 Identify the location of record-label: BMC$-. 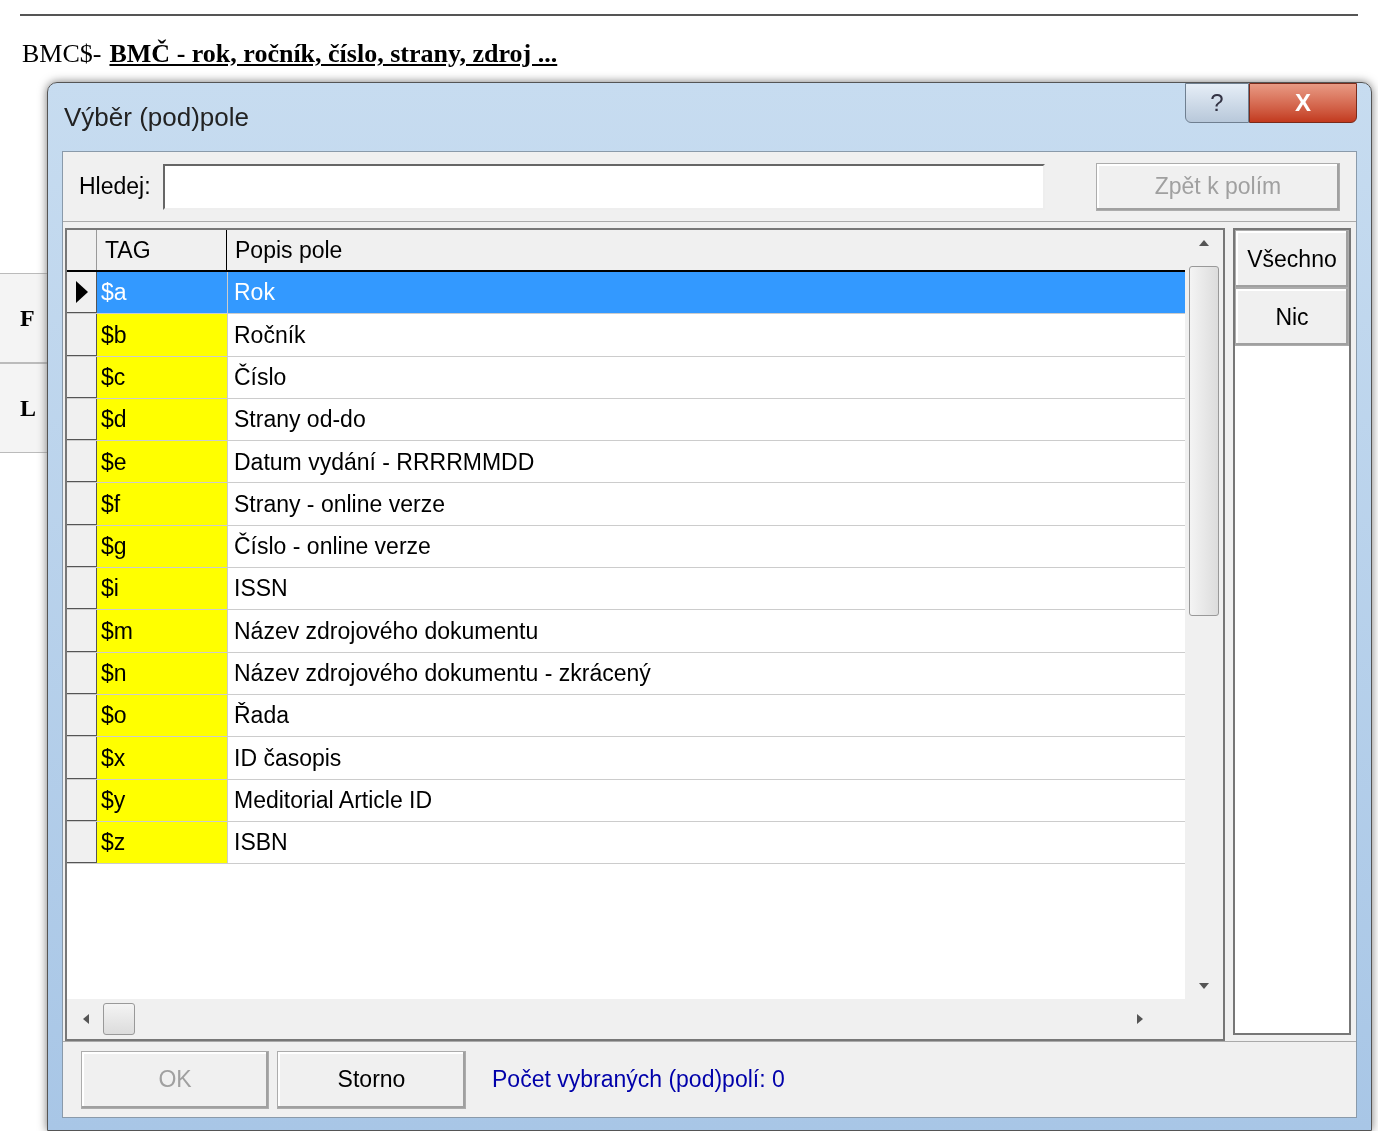
(62, 54).